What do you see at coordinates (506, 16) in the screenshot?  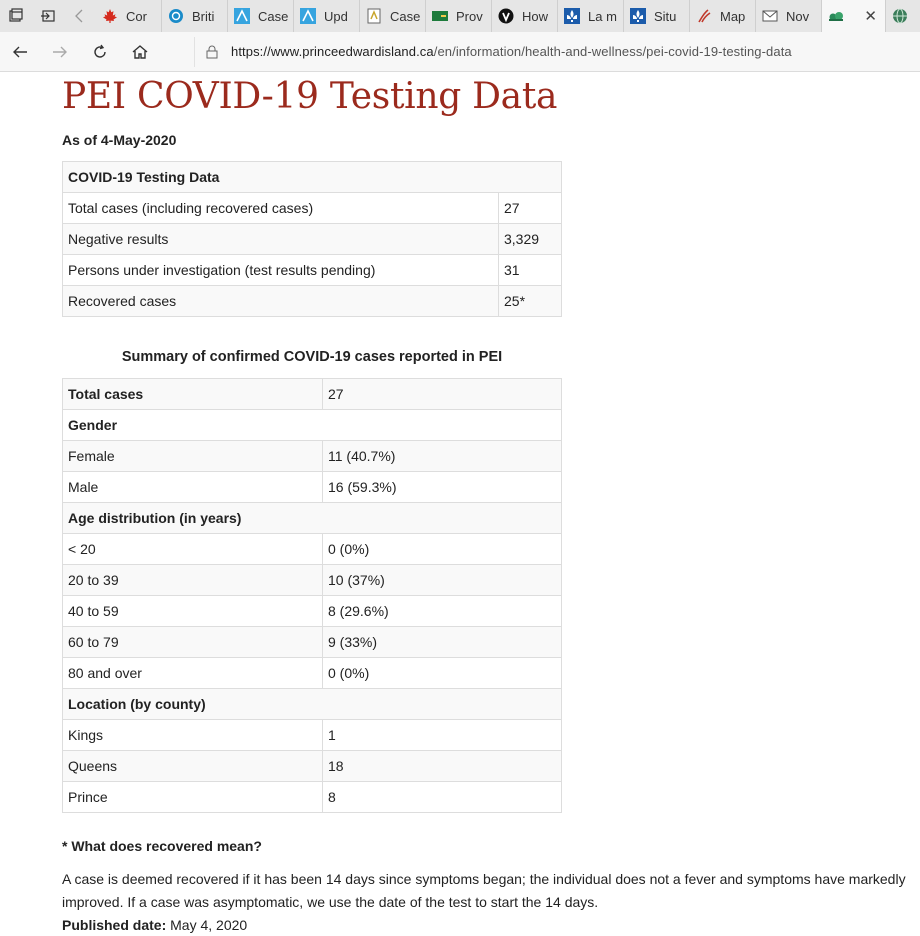 I see `vpn-shield-icon` at bounding box center [506, 16].